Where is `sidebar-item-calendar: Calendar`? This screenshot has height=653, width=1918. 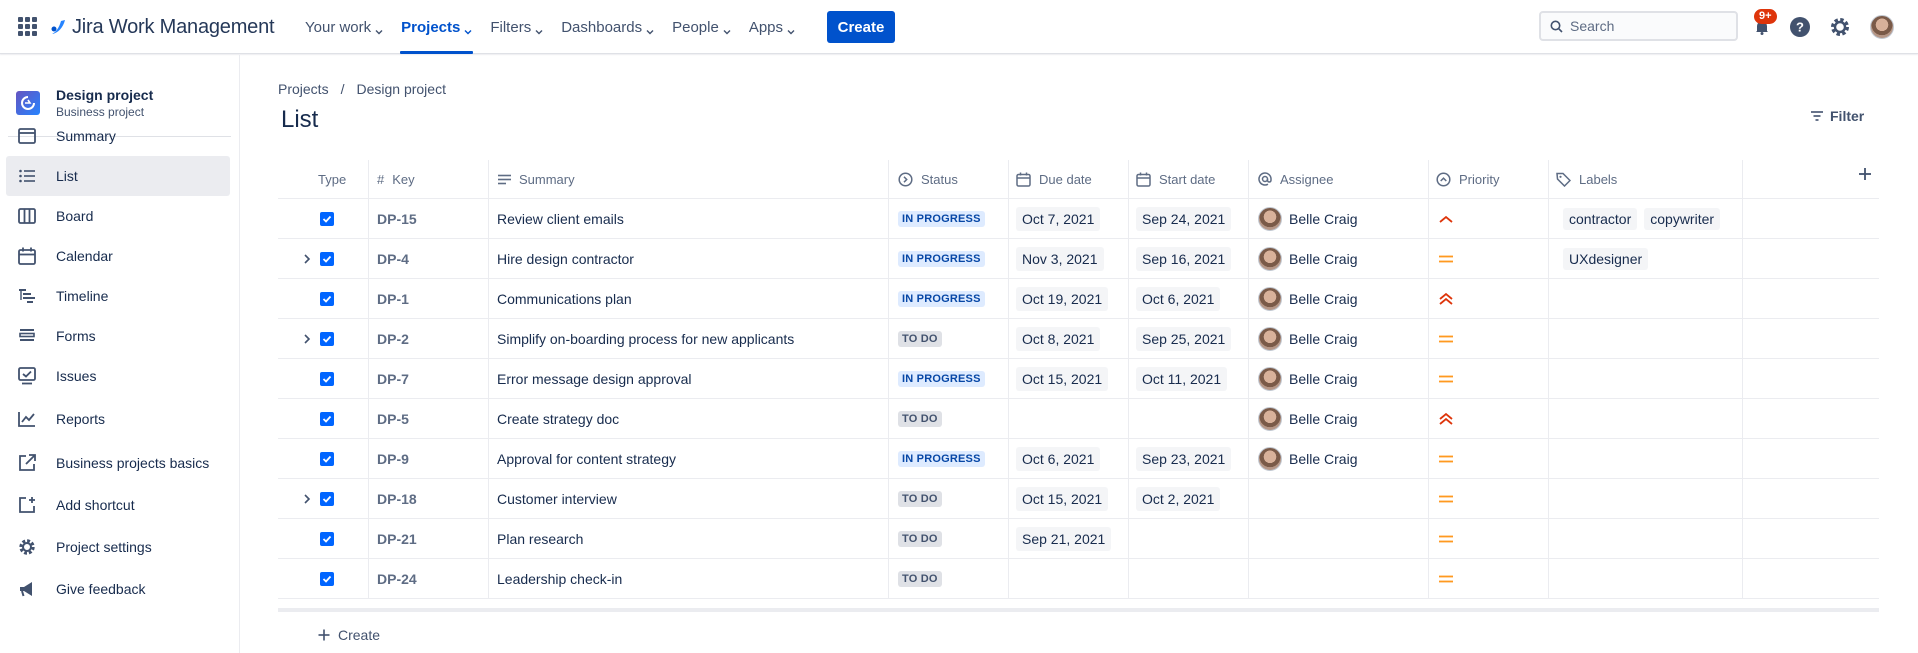 sidebar-item-calendar: Calendar is located at coordinates (118, 256).